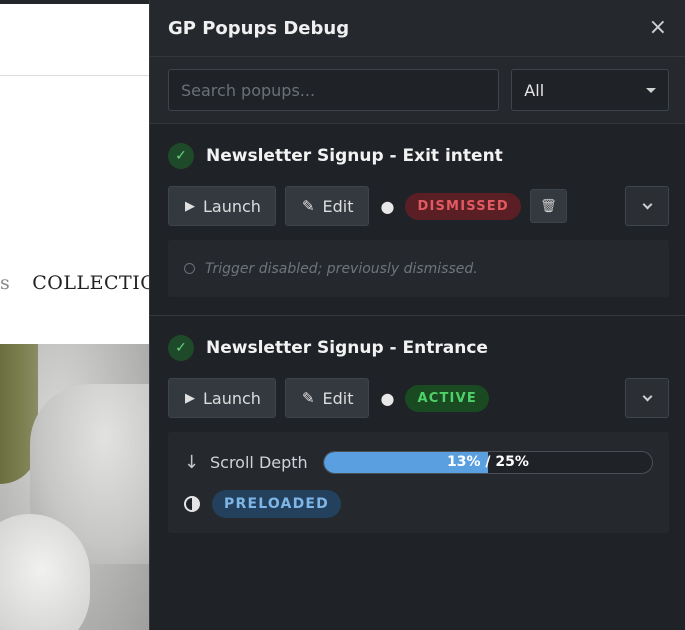  I want to click on trigger-info: Trigger disabled; previously dismissed., so click(418, 268).